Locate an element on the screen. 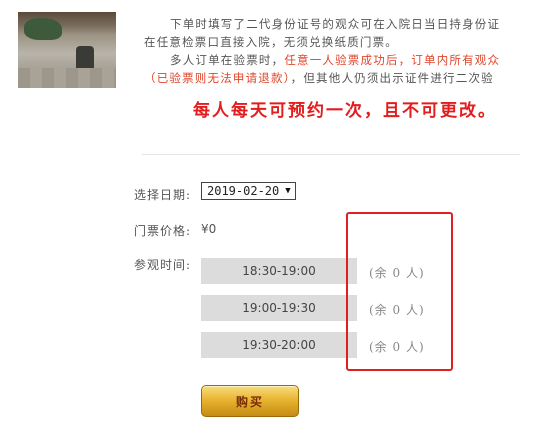 The height and width of the screenshot is (429, 544). booking-limit-notice: 每人每天可预约一次，且不可更改。 is located at coordinates (345, 111).